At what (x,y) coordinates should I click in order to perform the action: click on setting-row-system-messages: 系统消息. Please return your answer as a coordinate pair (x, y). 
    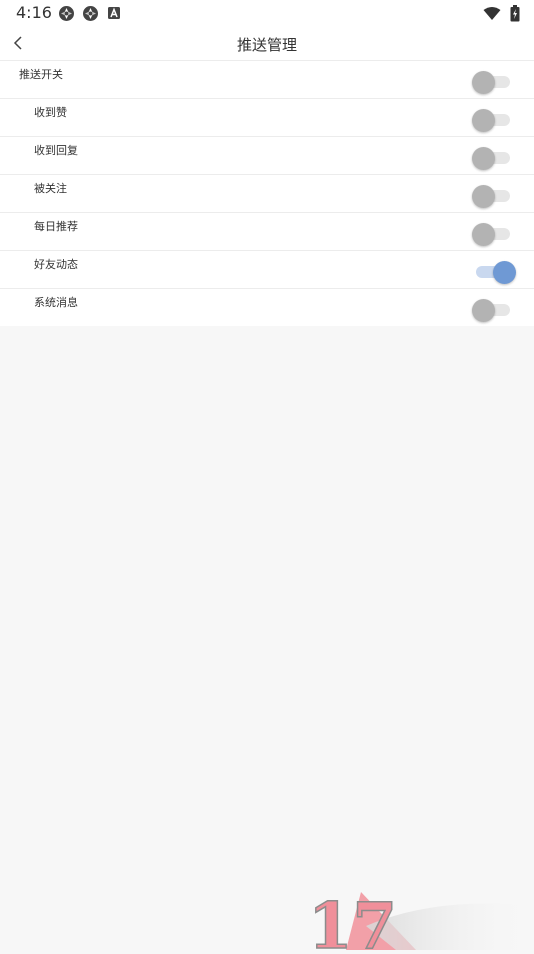
    Looking at the image, I should click on (267, 307).